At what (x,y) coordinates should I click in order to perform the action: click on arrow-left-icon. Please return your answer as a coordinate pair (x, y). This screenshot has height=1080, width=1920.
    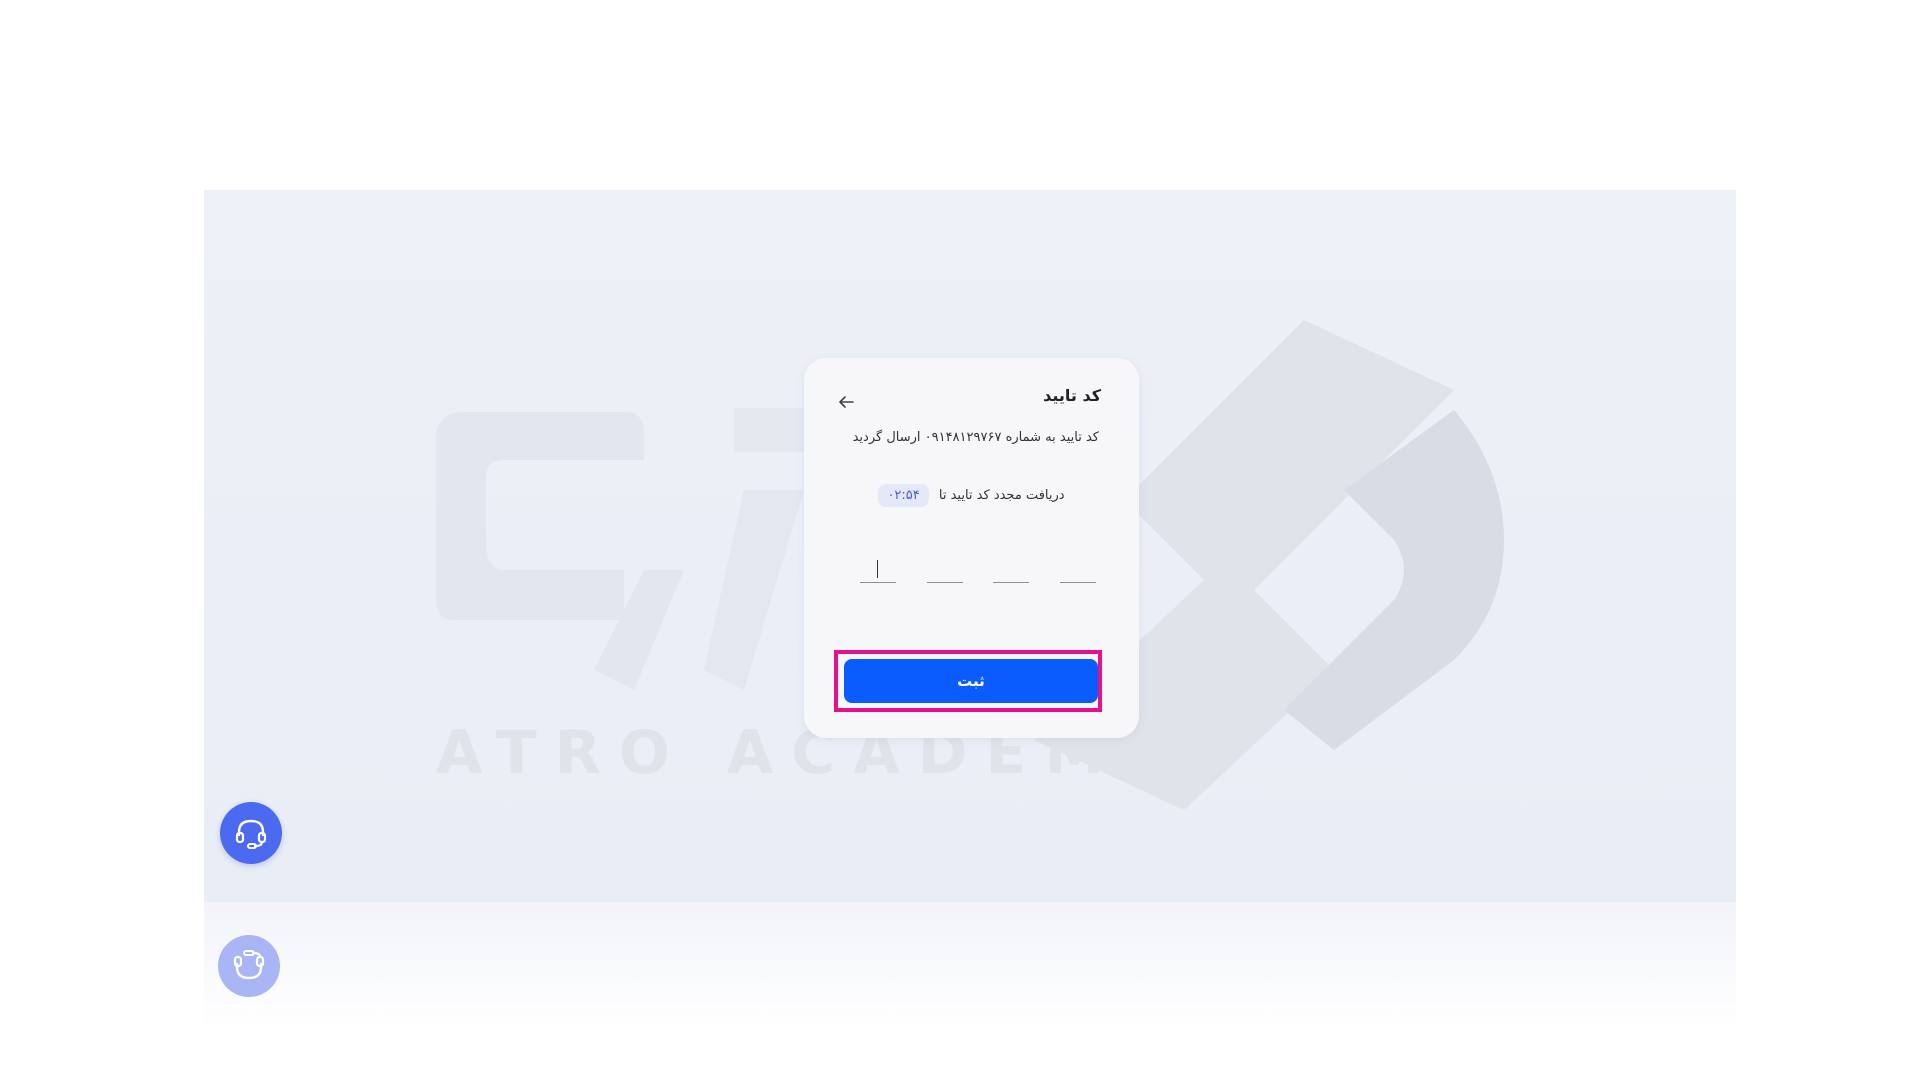
    Looking at the image, I should click on (846, 402).